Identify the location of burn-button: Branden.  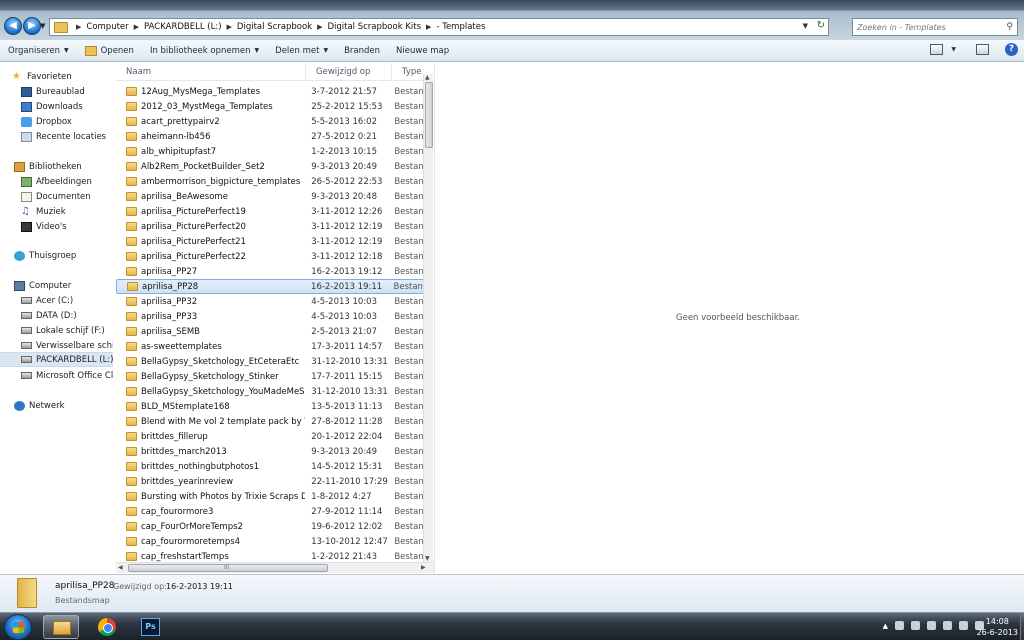
(362, 51).